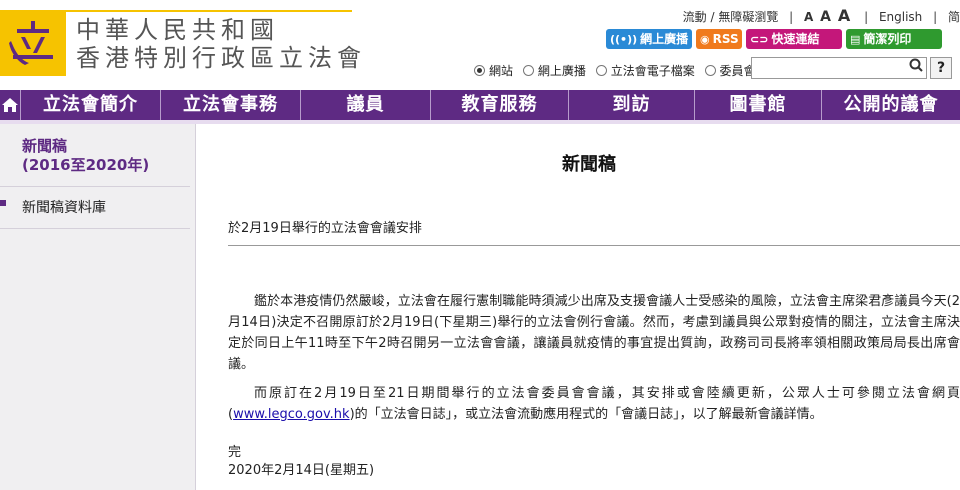  What do you see at coordinates (890, 105) in the screenshot?
I see `nav-item-open-legco: 公開的議會` at bounding box center [890, 105].